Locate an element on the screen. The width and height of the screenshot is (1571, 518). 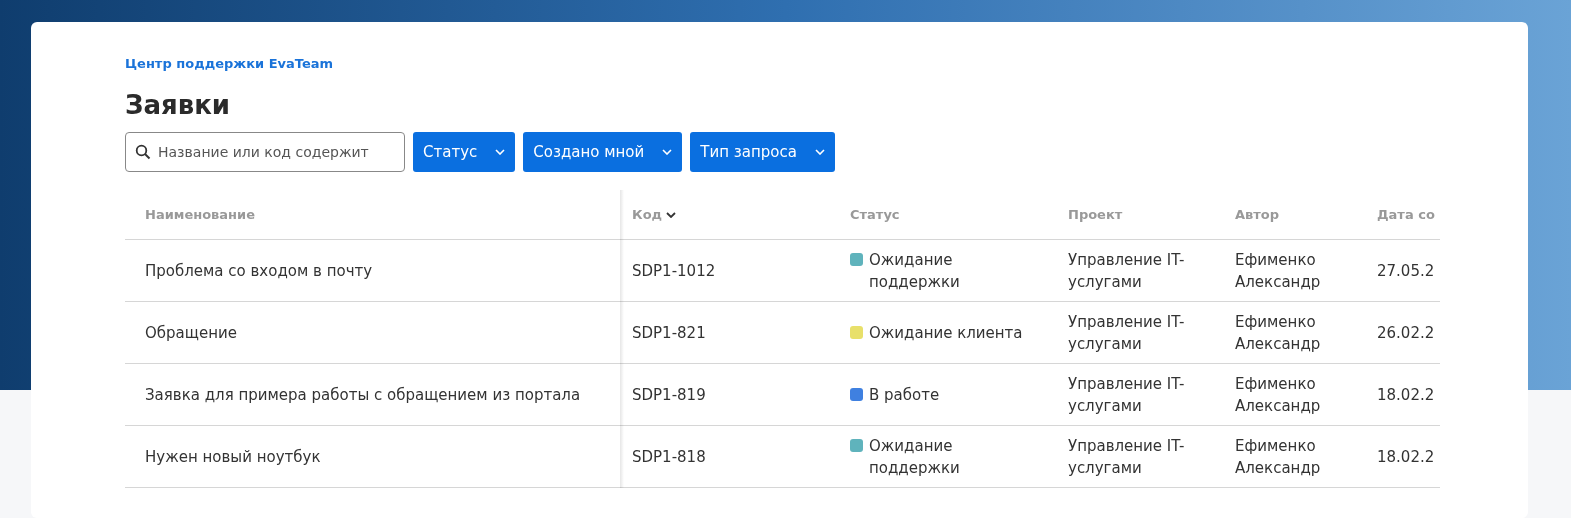
table-cell-text: SDP1-818 is located at coordinates (669, 457).